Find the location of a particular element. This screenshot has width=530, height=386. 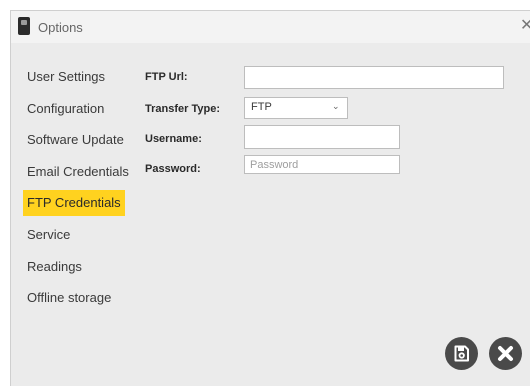

username-input is located at coordinates (322, 137).